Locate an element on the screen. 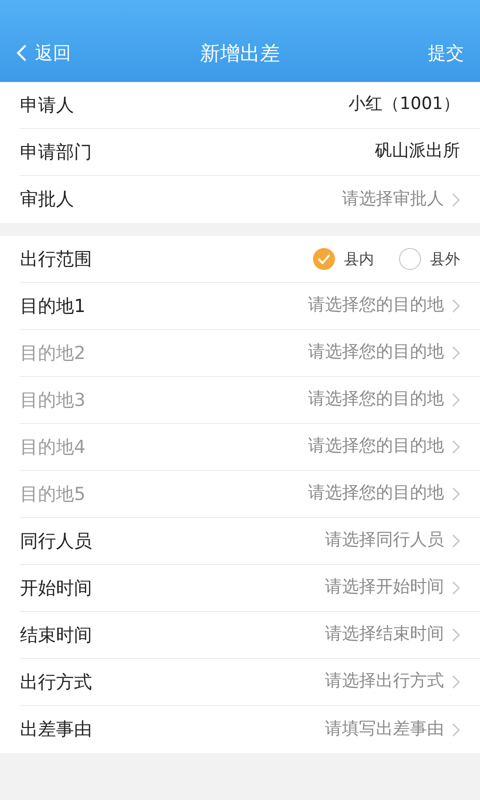  picker-field: 请选择出行方式 is located at coordinates (392, 682).